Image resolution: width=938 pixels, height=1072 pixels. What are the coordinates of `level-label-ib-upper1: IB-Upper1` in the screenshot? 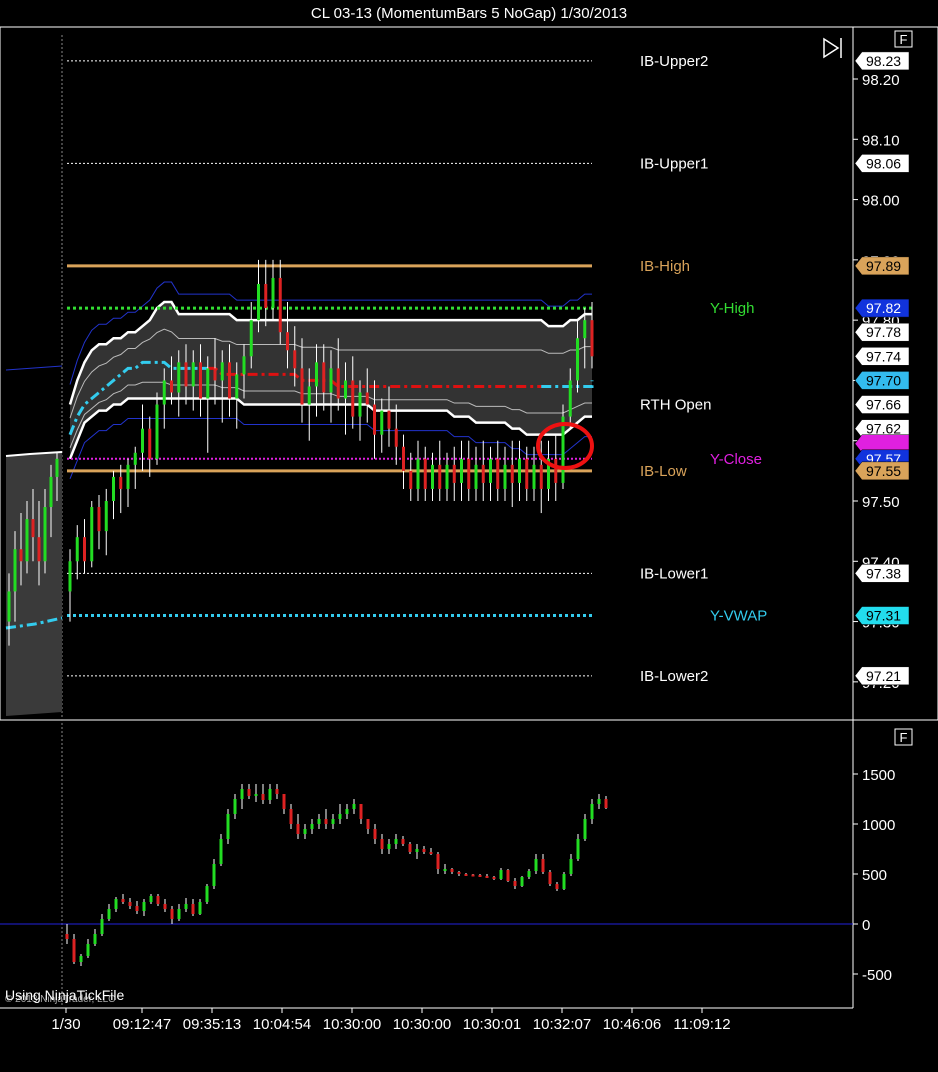 It's located at (674, 163).